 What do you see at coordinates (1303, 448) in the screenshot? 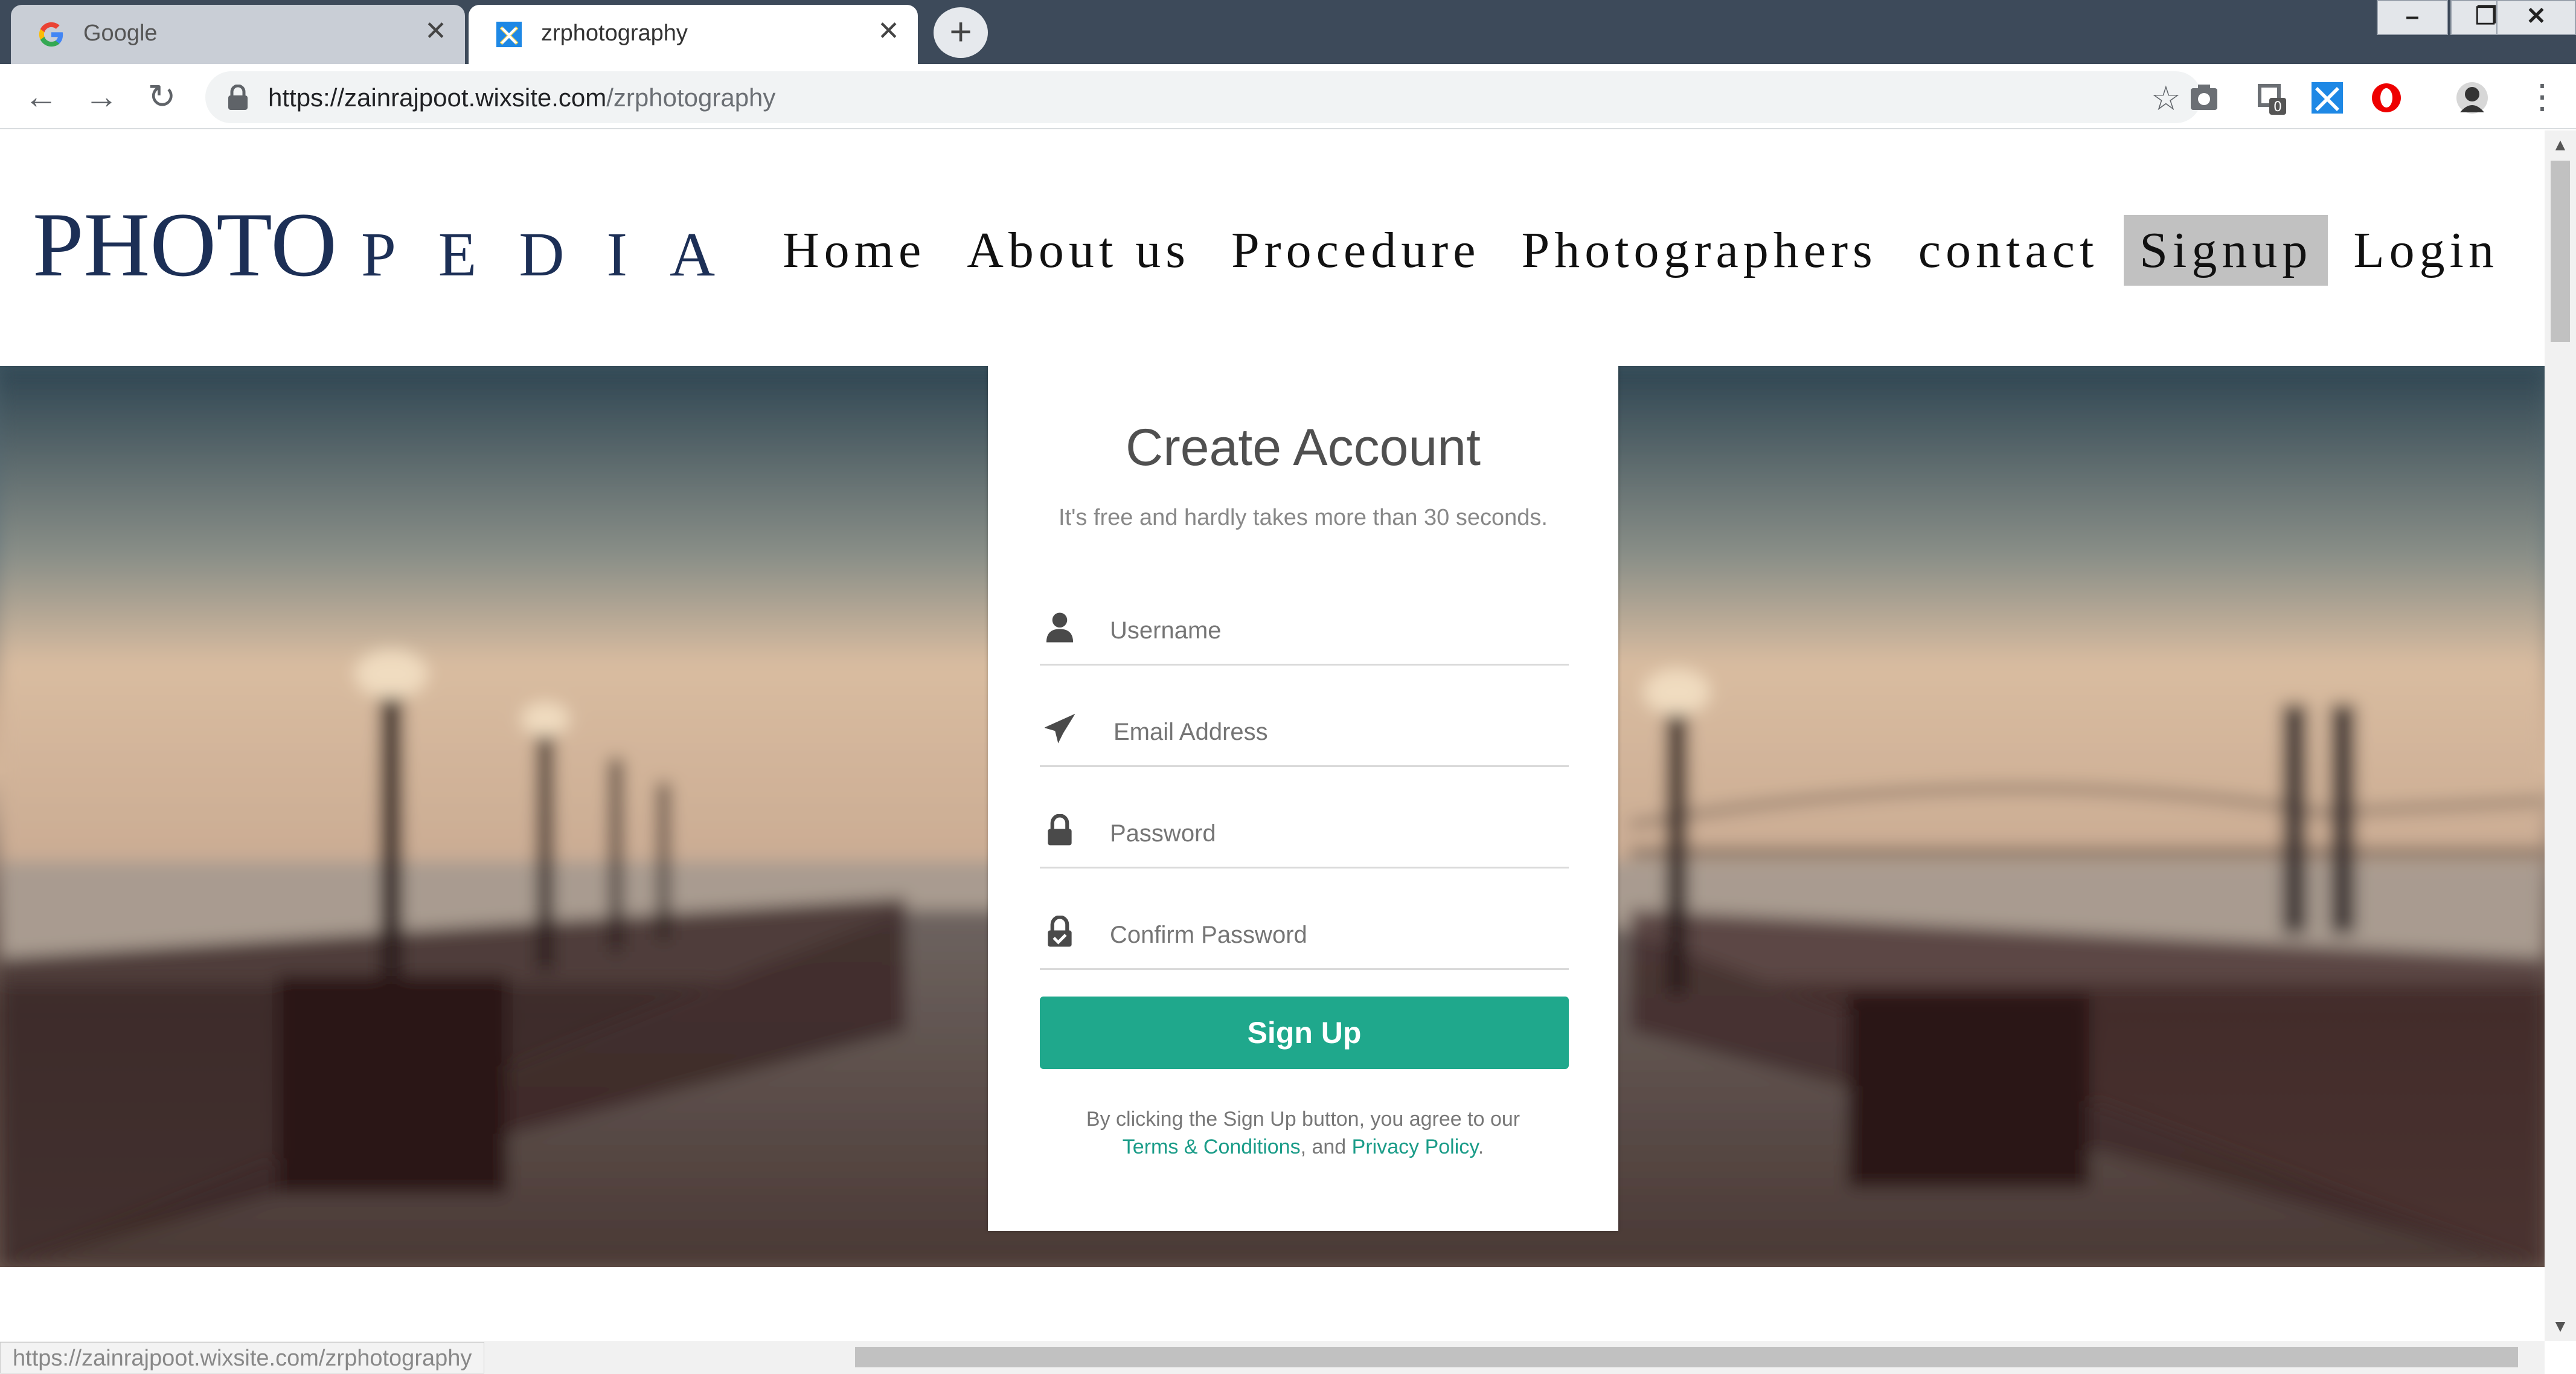
I see `form-title: Create Account` at bounding box center [1303, 448].